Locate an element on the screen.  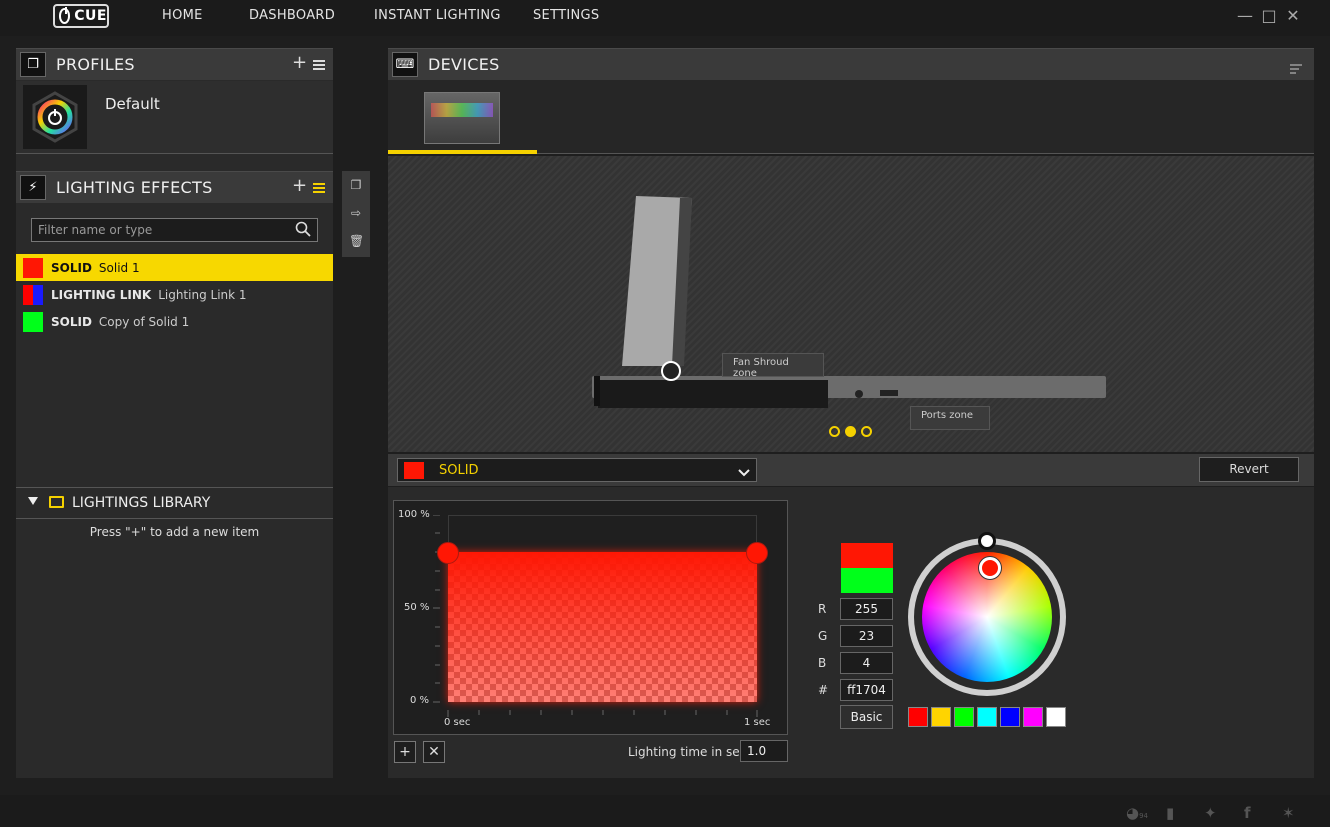
effect-item-lighting-link-1: LIGHTING LINK Lighting Link 1 is located at coordinates (174, 294).